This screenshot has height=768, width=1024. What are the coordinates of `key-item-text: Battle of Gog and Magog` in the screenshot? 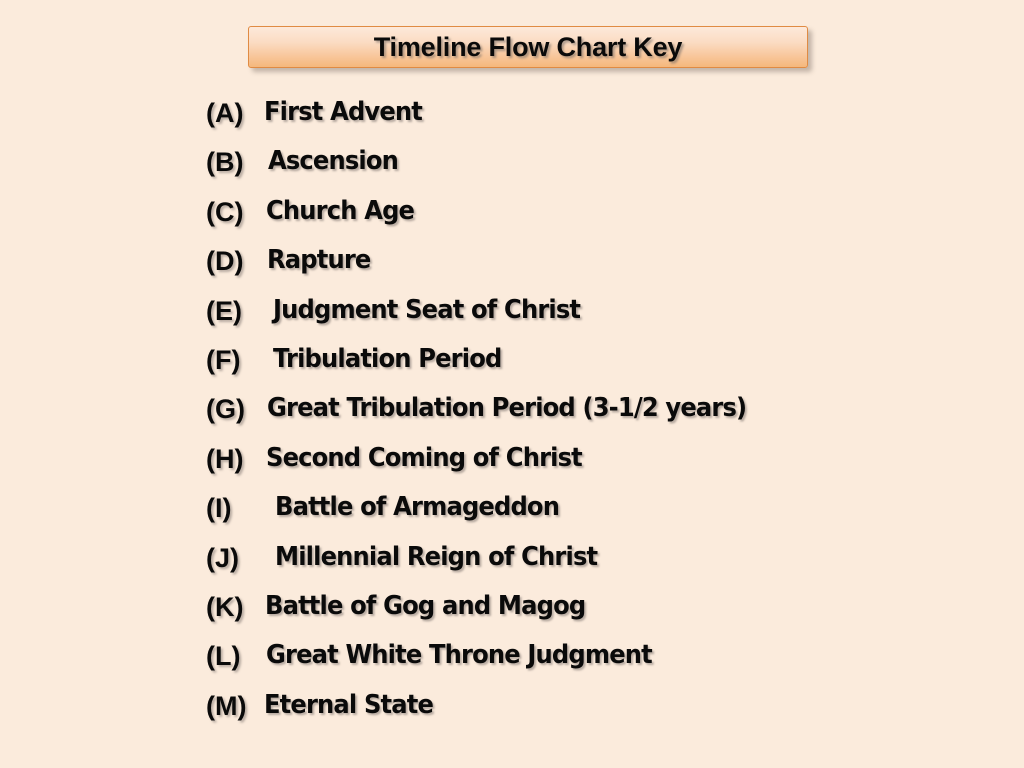 It's located at (425, 605).